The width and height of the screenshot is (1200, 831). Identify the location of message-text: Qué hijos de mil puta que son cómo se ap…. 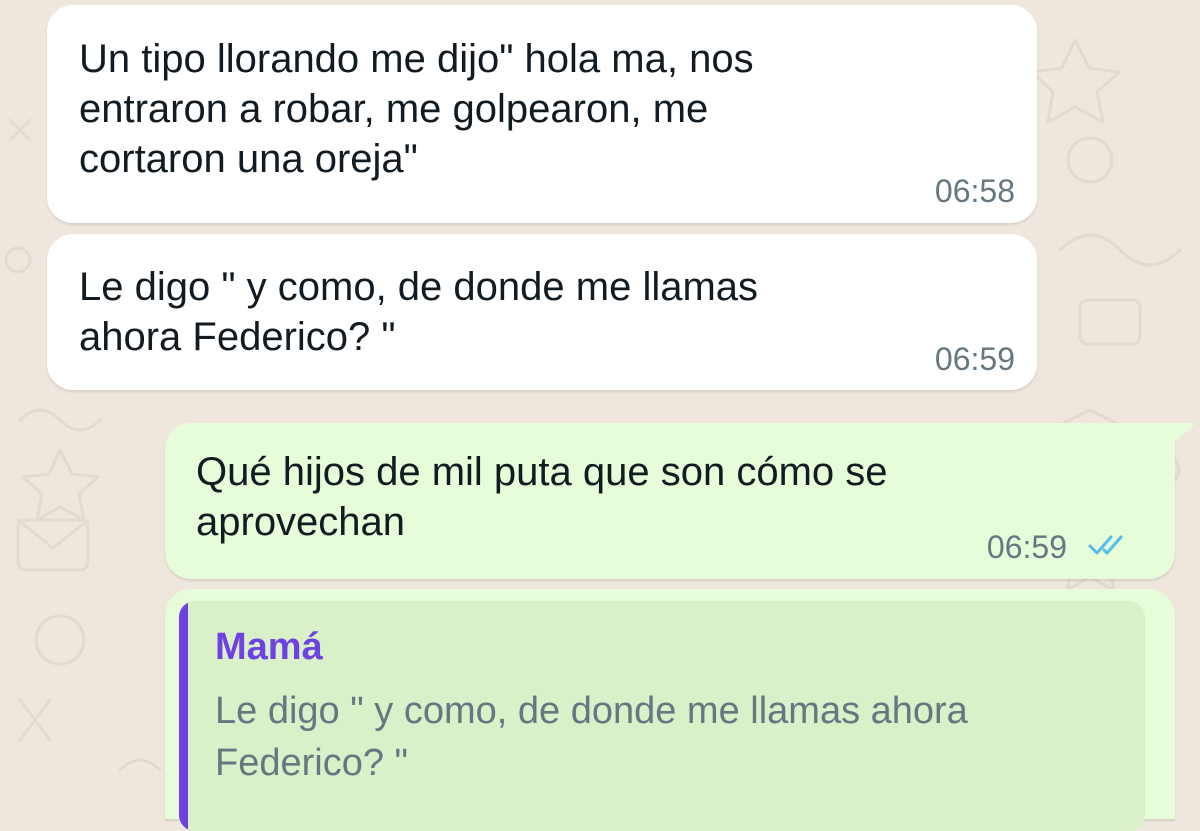
(542, 497).